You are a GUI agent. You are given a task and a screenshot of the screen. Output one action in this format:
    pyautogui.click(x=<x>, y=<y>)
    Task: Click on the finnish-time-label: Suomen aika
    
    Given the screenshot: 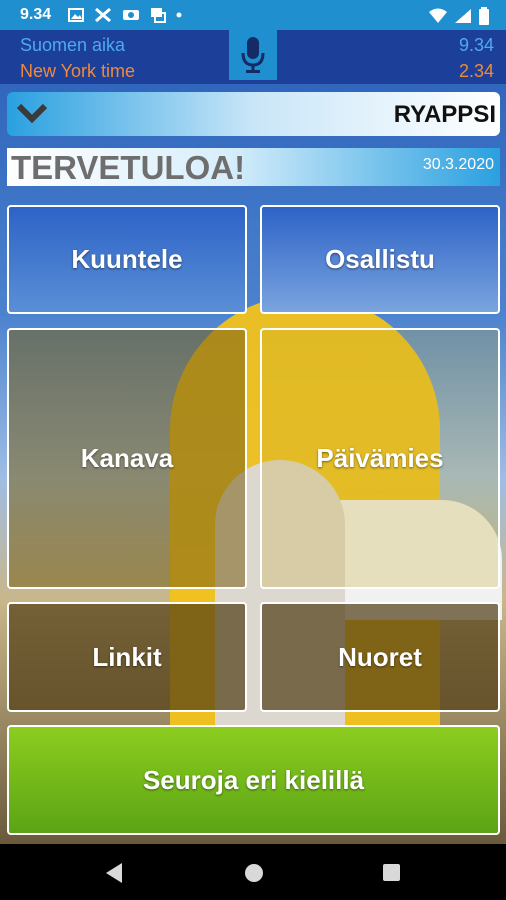 What is the action you would take?
    pyautogui.click(x=73, y=45)
    